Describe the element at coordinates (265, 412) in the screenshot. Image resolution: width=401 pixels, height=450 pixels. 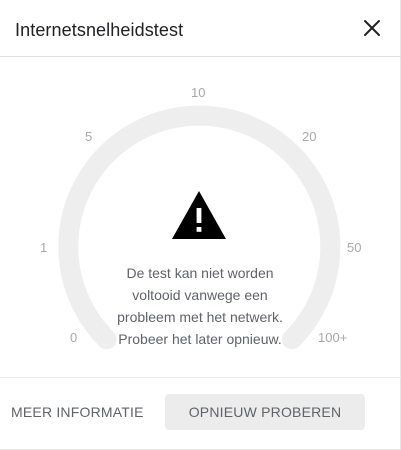
I see `retry-button: OPNIEUW PROBEREN` at that location.